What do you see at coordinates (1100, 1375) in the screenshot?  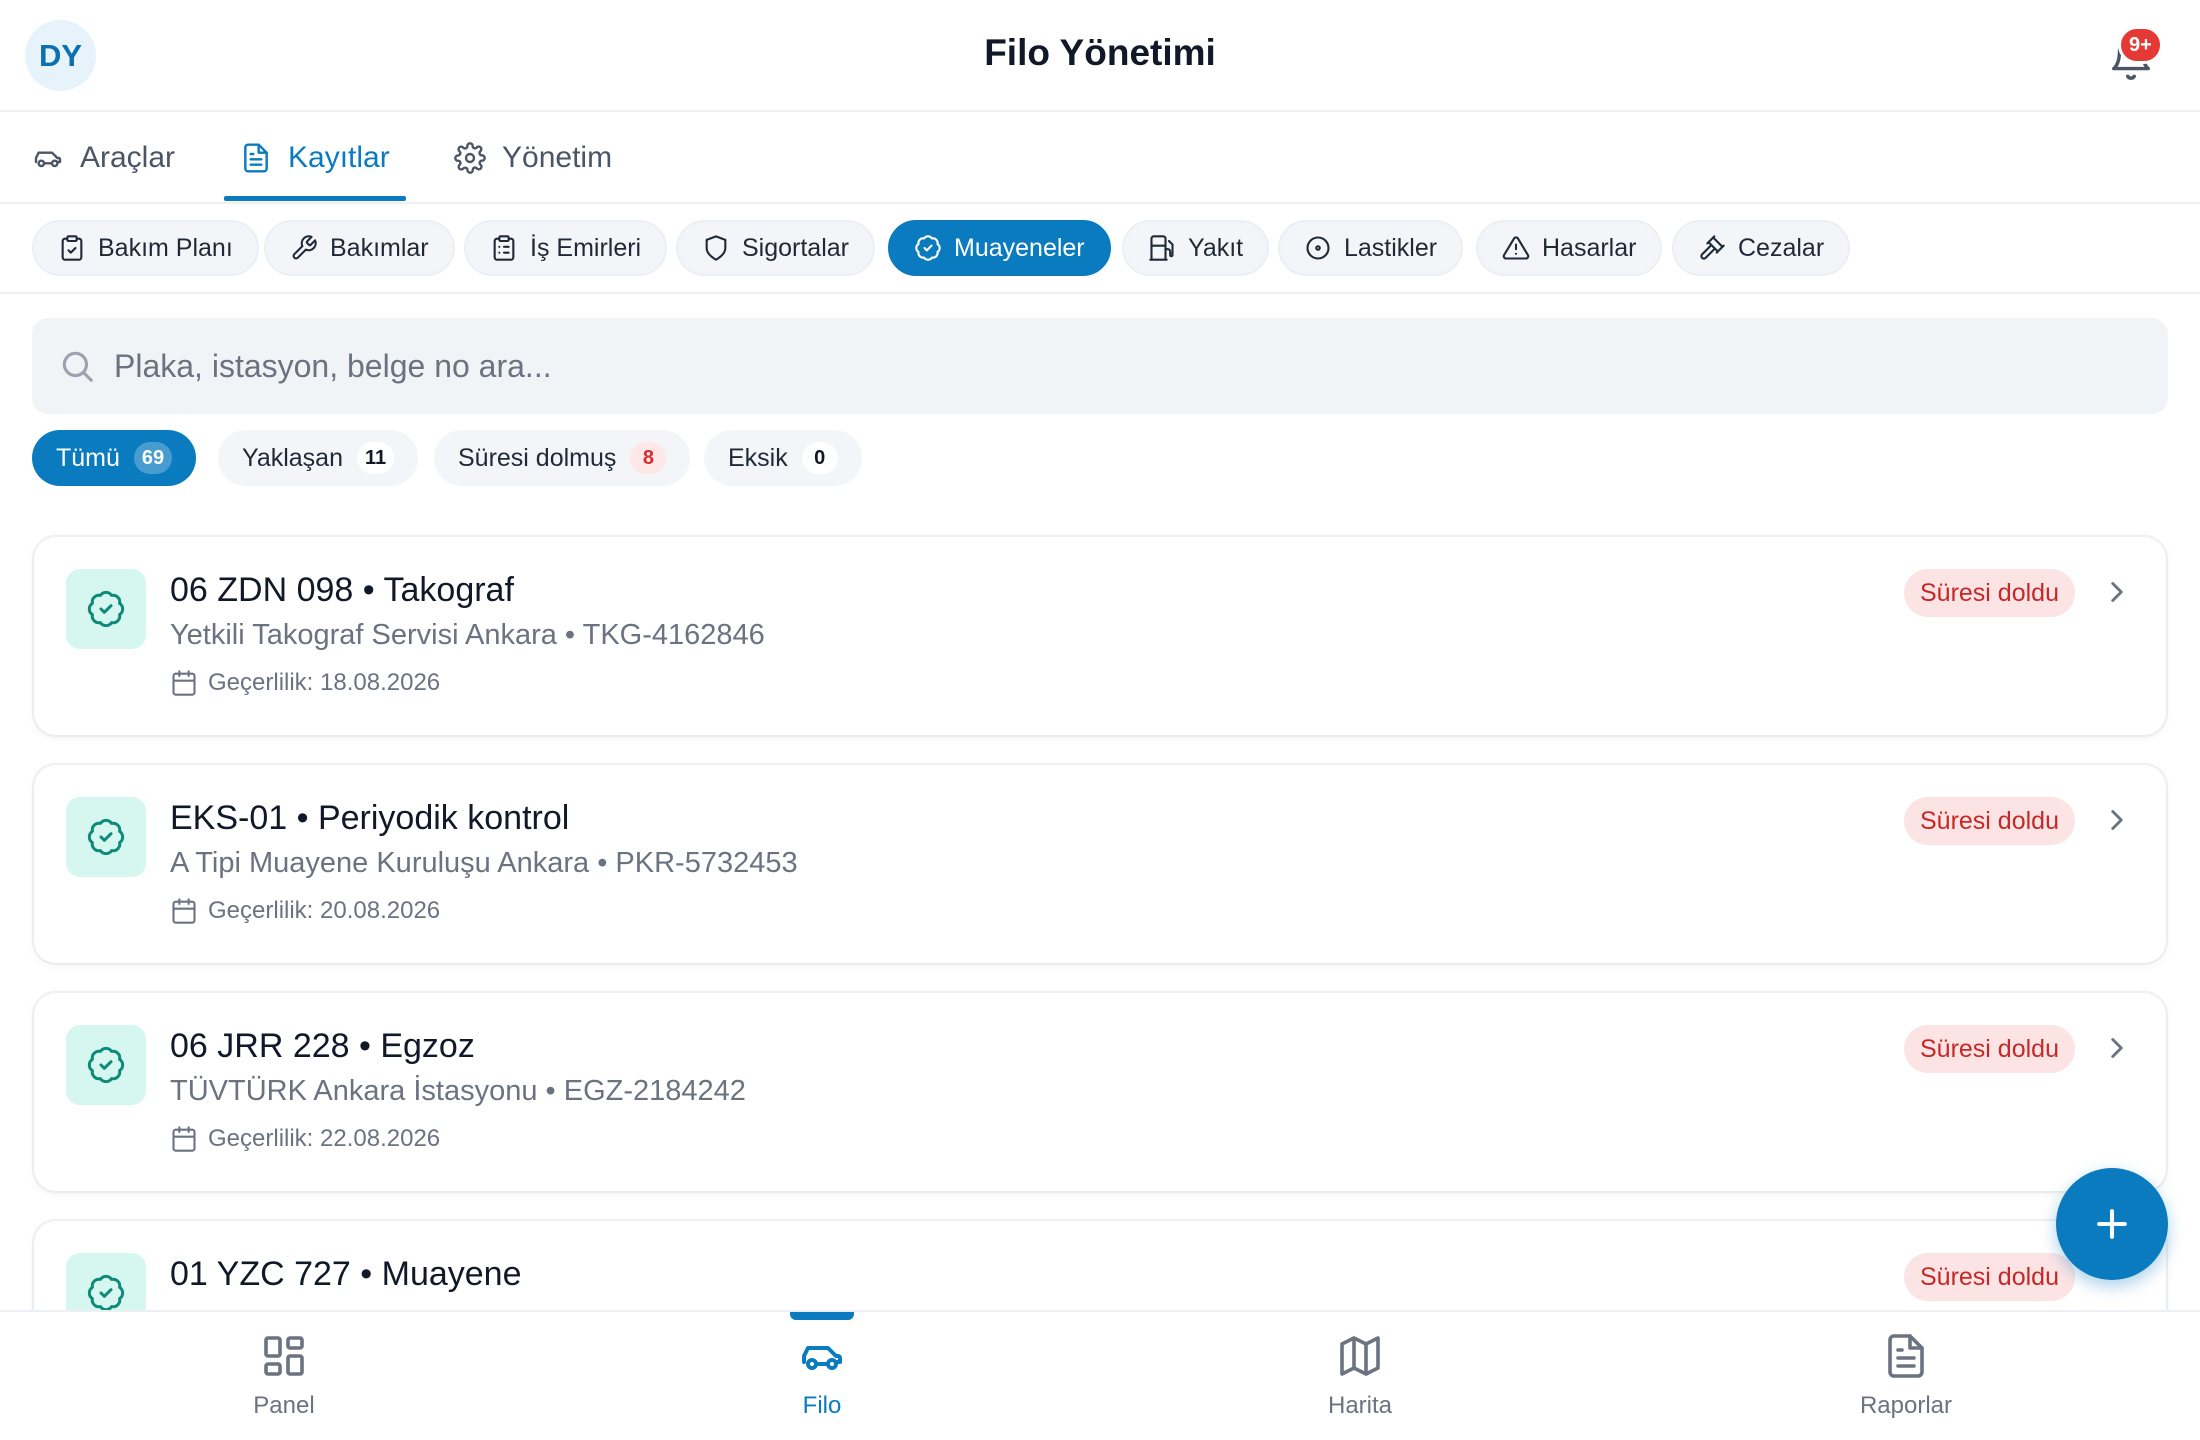 I see `bottom-navigation: Panel Filo Harita Raporlar` at bounding box center [1100, 1375].